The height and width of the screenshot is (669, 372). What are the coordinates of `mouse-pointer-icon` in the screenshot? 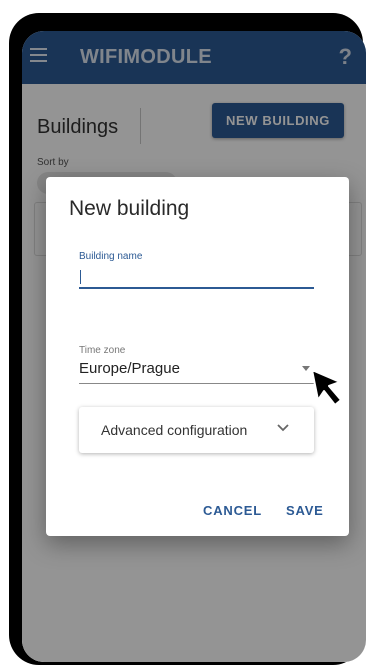 It's located at (326, 387).